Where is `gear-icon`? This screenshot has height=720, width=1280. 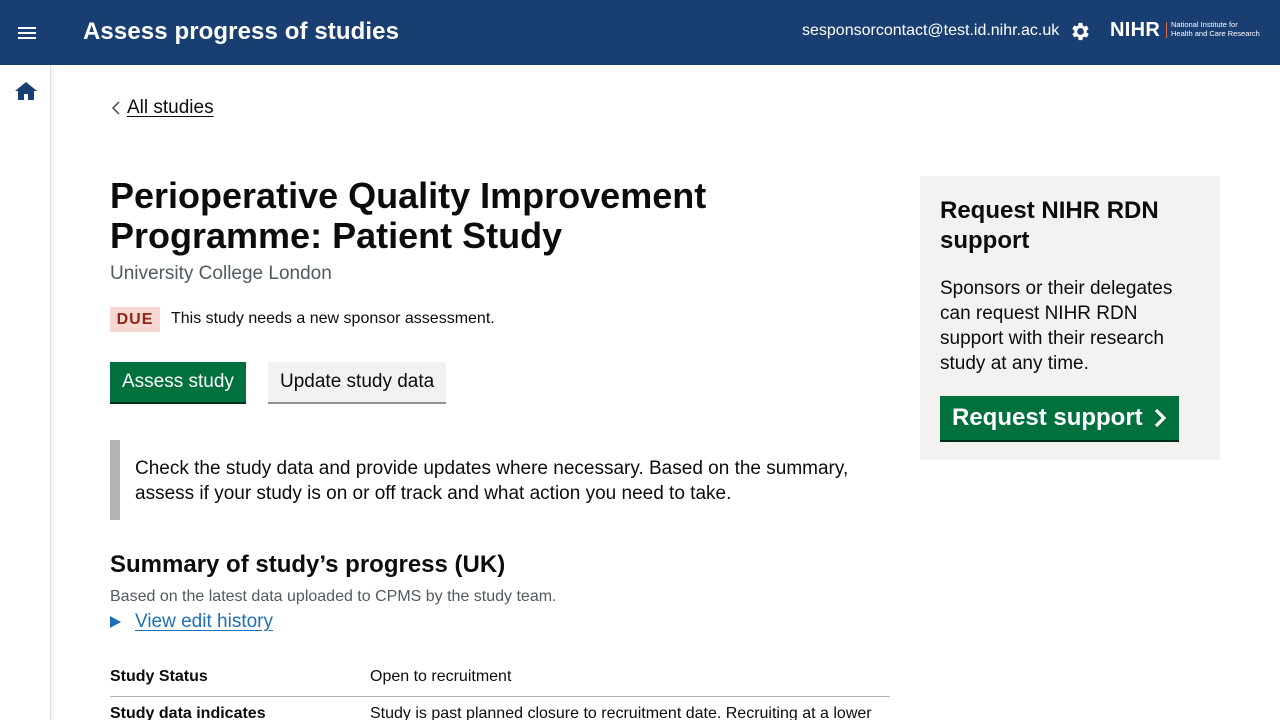 gear-icon is located at coordinates (1080, 31).